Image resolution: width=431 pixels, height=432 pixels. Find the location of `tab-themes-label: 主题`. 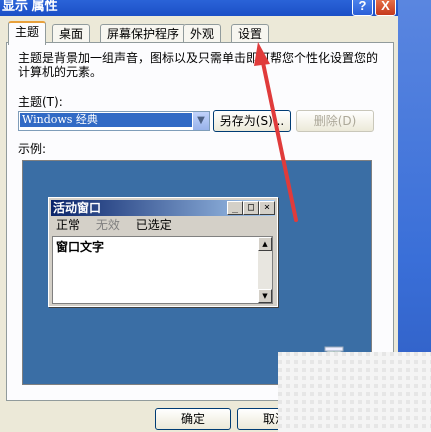

tab-themes-label: 主题 is located at coordinates (27, 32).